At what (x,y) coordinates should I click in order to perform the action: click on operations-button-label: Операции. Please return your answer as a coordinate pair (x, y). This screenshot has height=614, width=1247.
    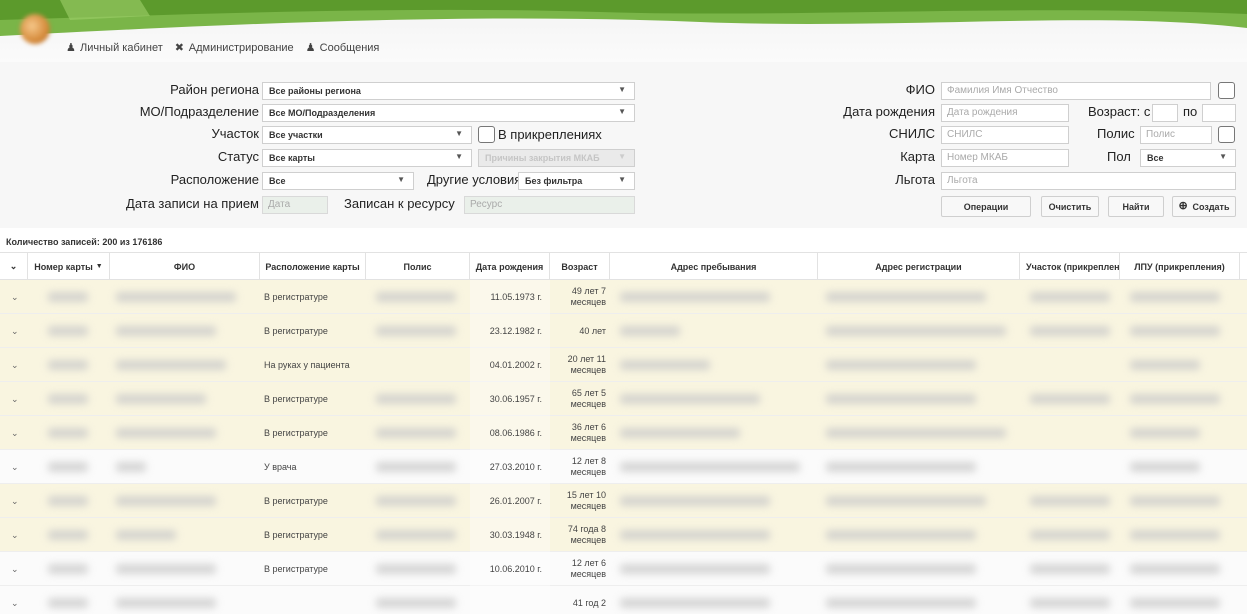
    Looking at the image, I should click on (986, 206).